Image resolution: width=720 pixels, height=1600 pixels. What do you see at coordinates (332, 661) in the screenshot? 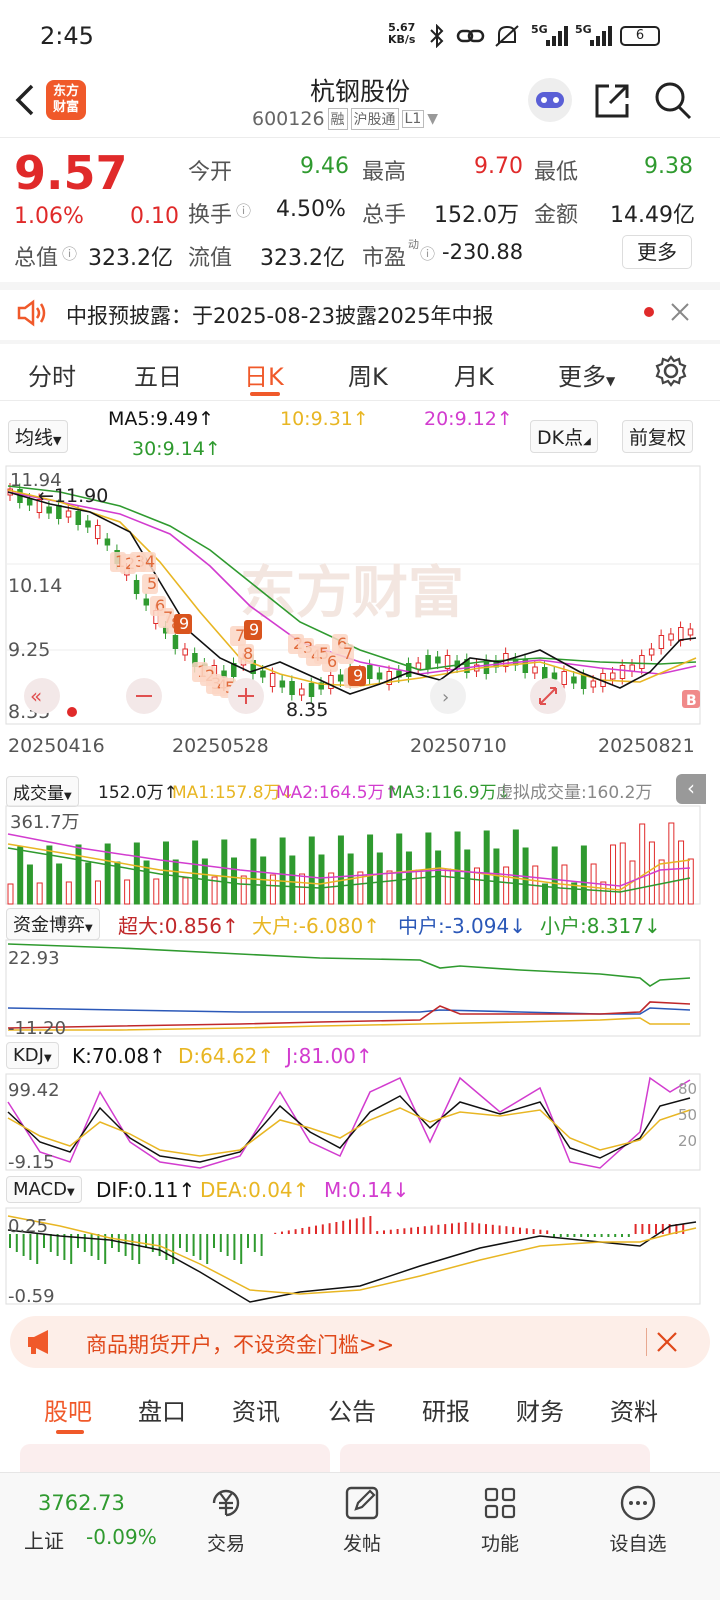
I see `sequence-mark-label: 6` at bounding box center [332, 661].